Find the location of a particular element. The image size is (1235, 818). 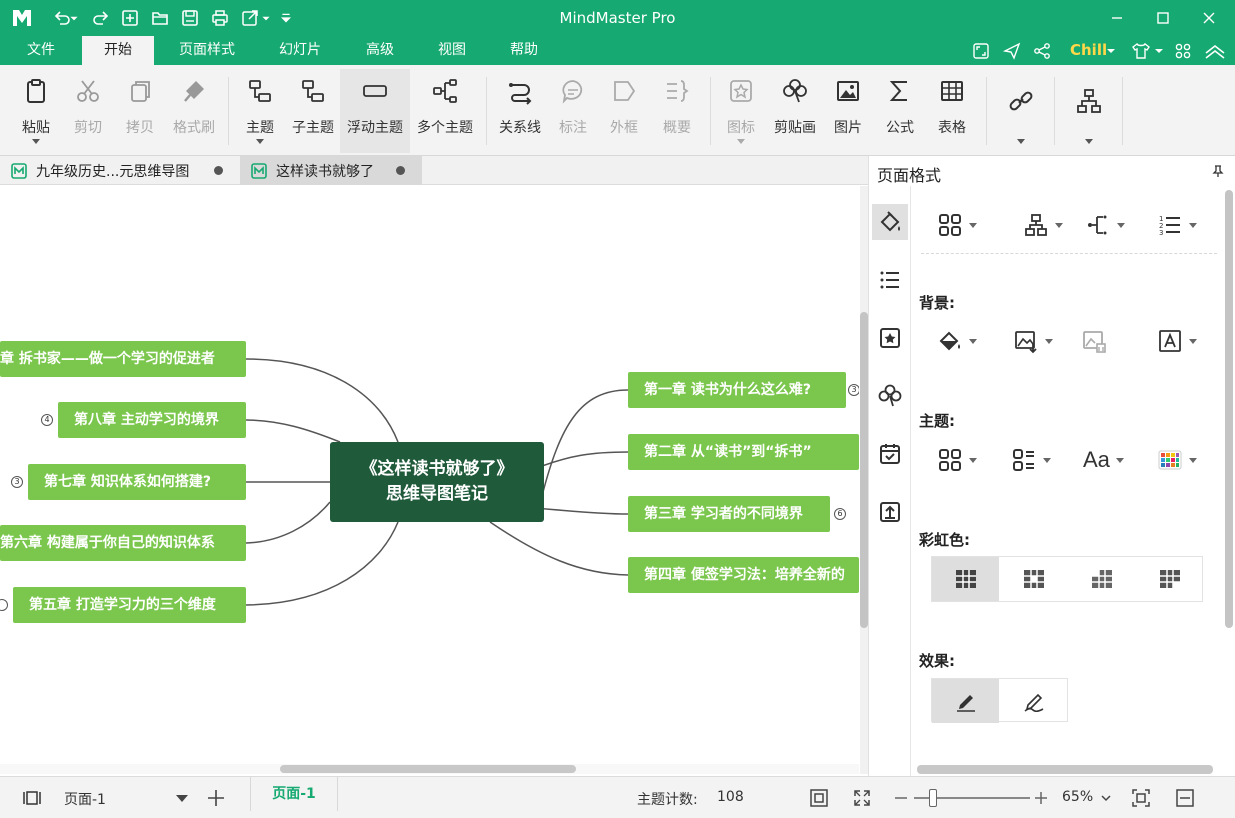

panel-vertical-scrollbar is located at coordinates (1229, 481).